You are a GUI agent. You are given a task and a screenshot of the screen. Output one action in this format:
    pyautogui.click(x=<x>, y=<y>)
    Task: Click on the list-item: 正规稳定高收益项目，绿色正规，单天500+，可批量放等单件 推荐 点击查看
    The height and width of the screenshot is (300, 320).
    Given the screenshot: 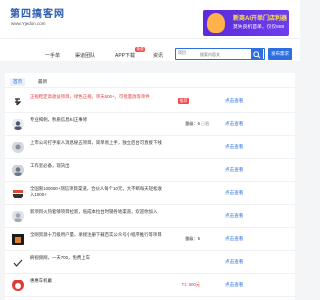 What is the action you would take?
    pyautogui.click(x=150, y=101)
    